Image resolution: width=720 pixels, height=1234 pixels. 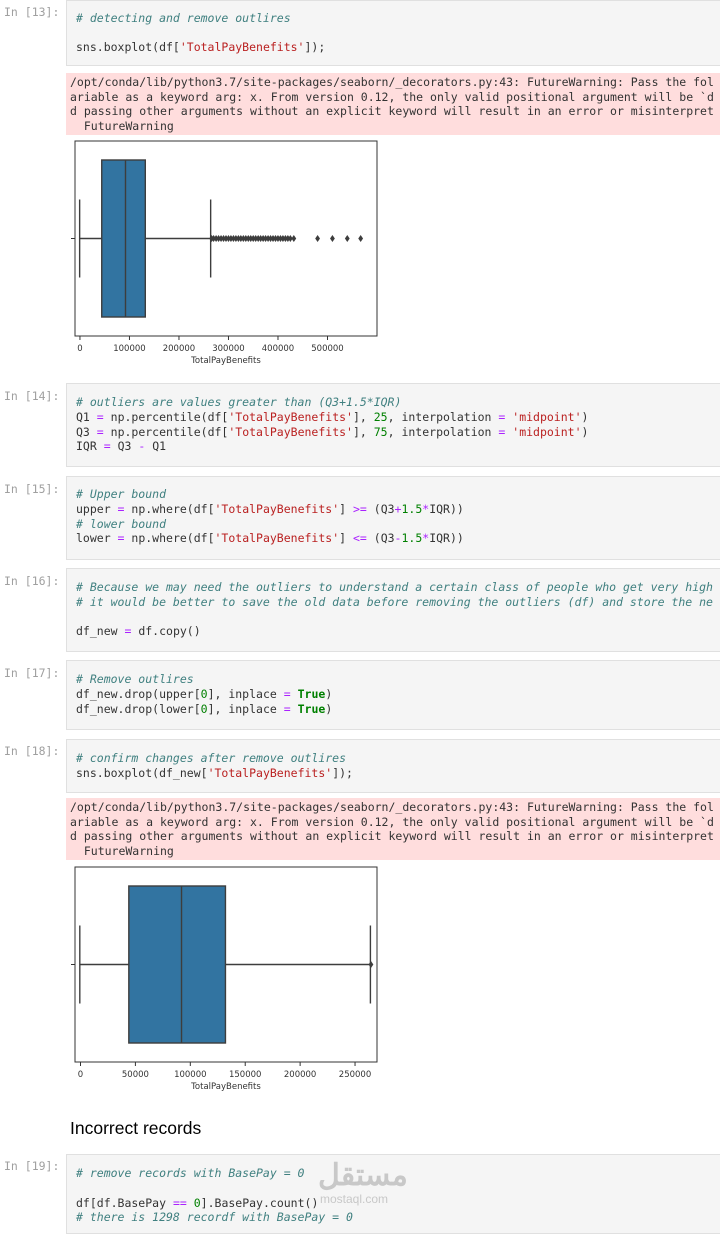 I want to click on section-heading-incorrect-records: Incorrect records, so click(x=136, y=1128).